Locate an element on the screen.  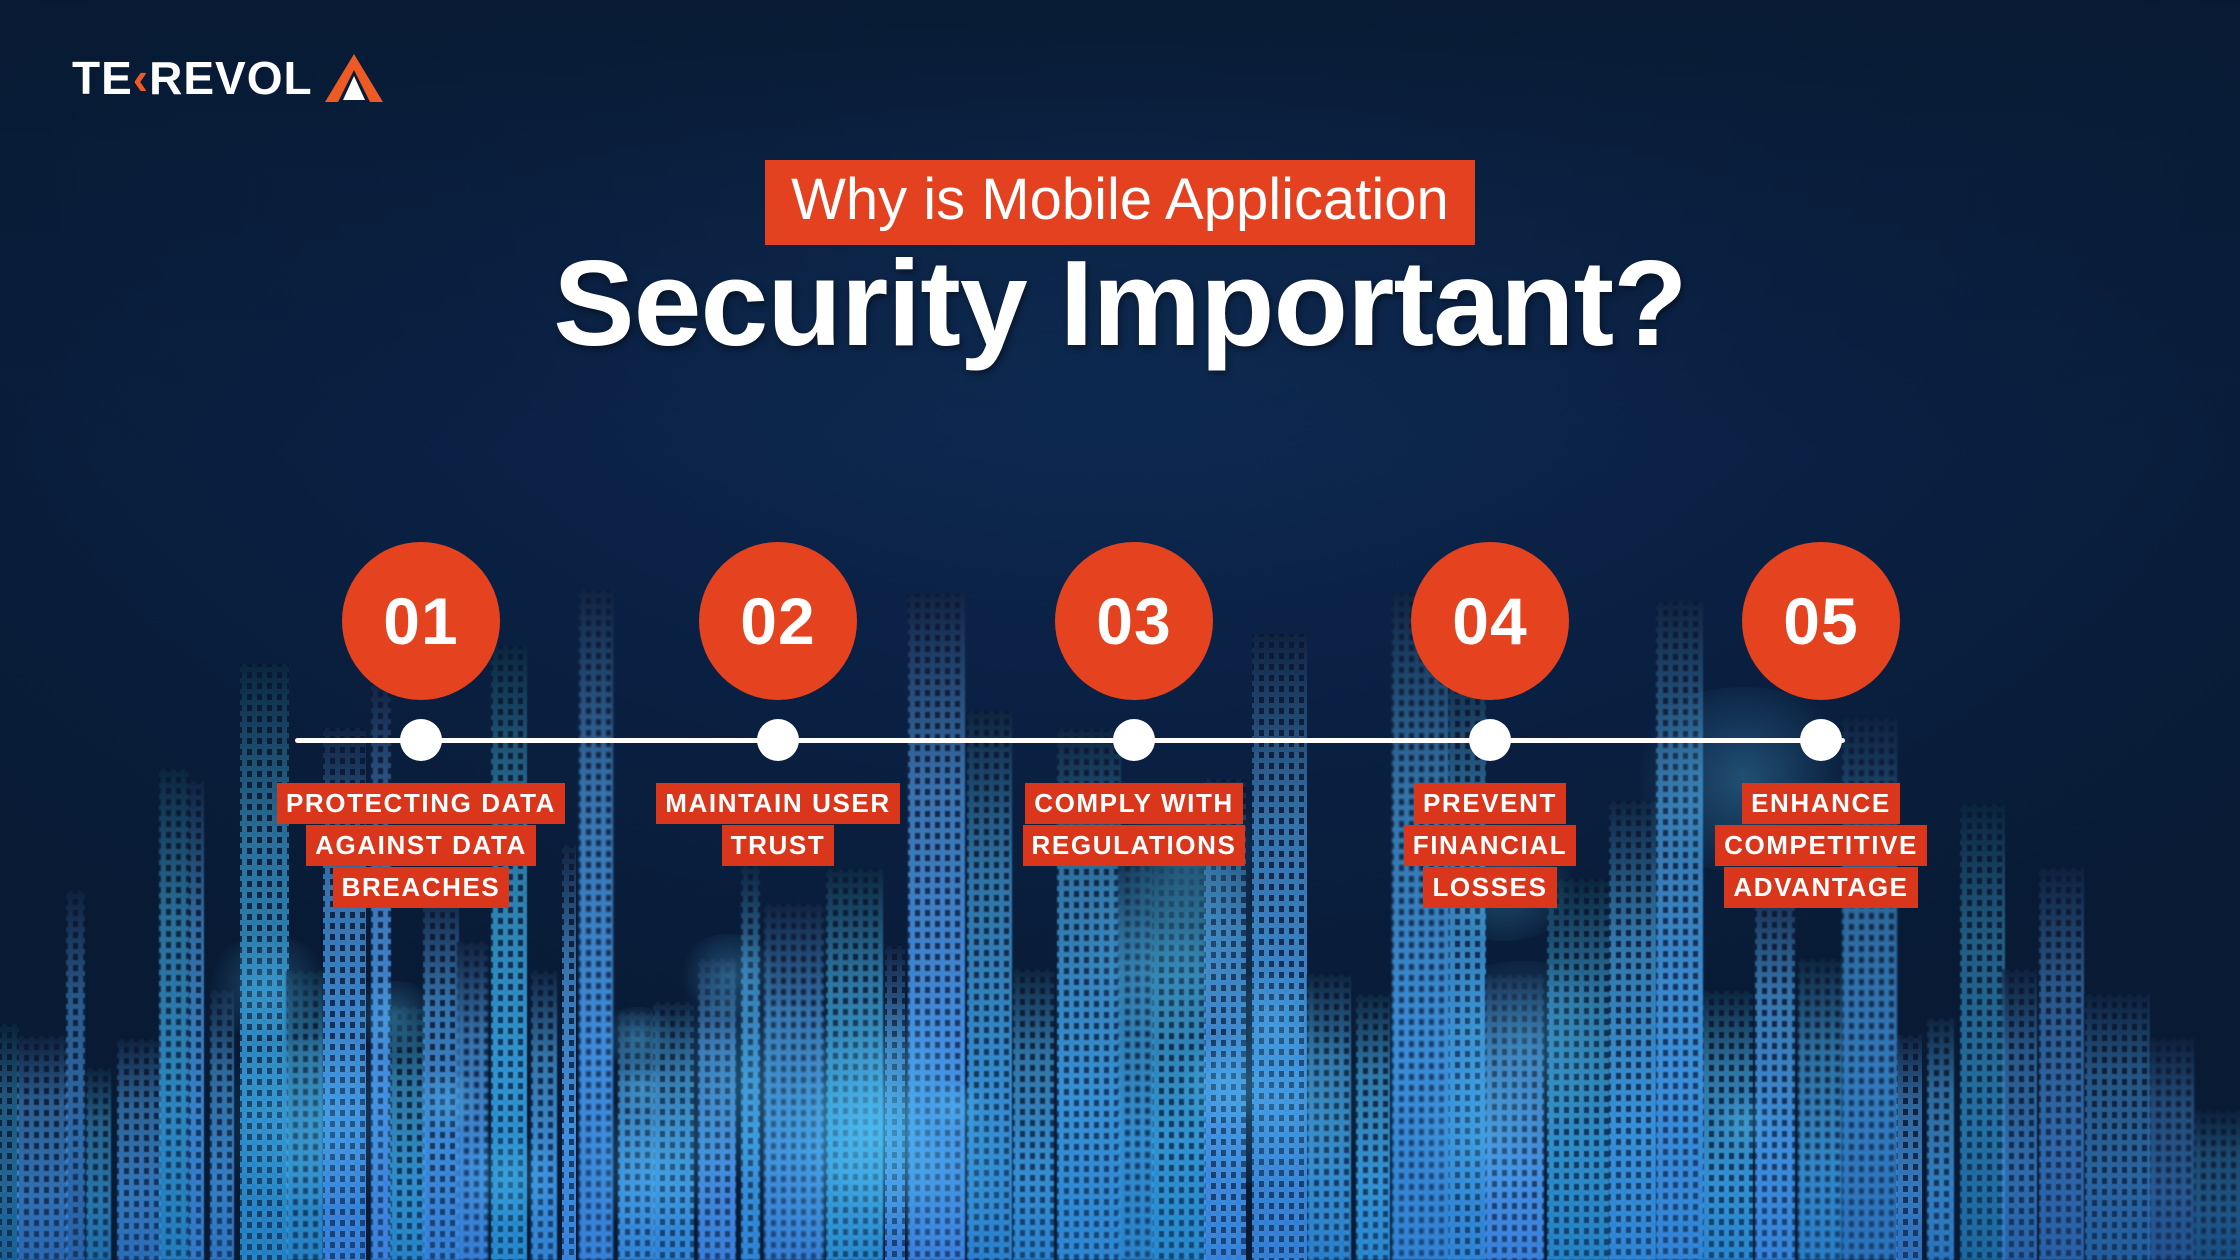
step-label-text: PREVENT is located at coordinates (1489, 803).